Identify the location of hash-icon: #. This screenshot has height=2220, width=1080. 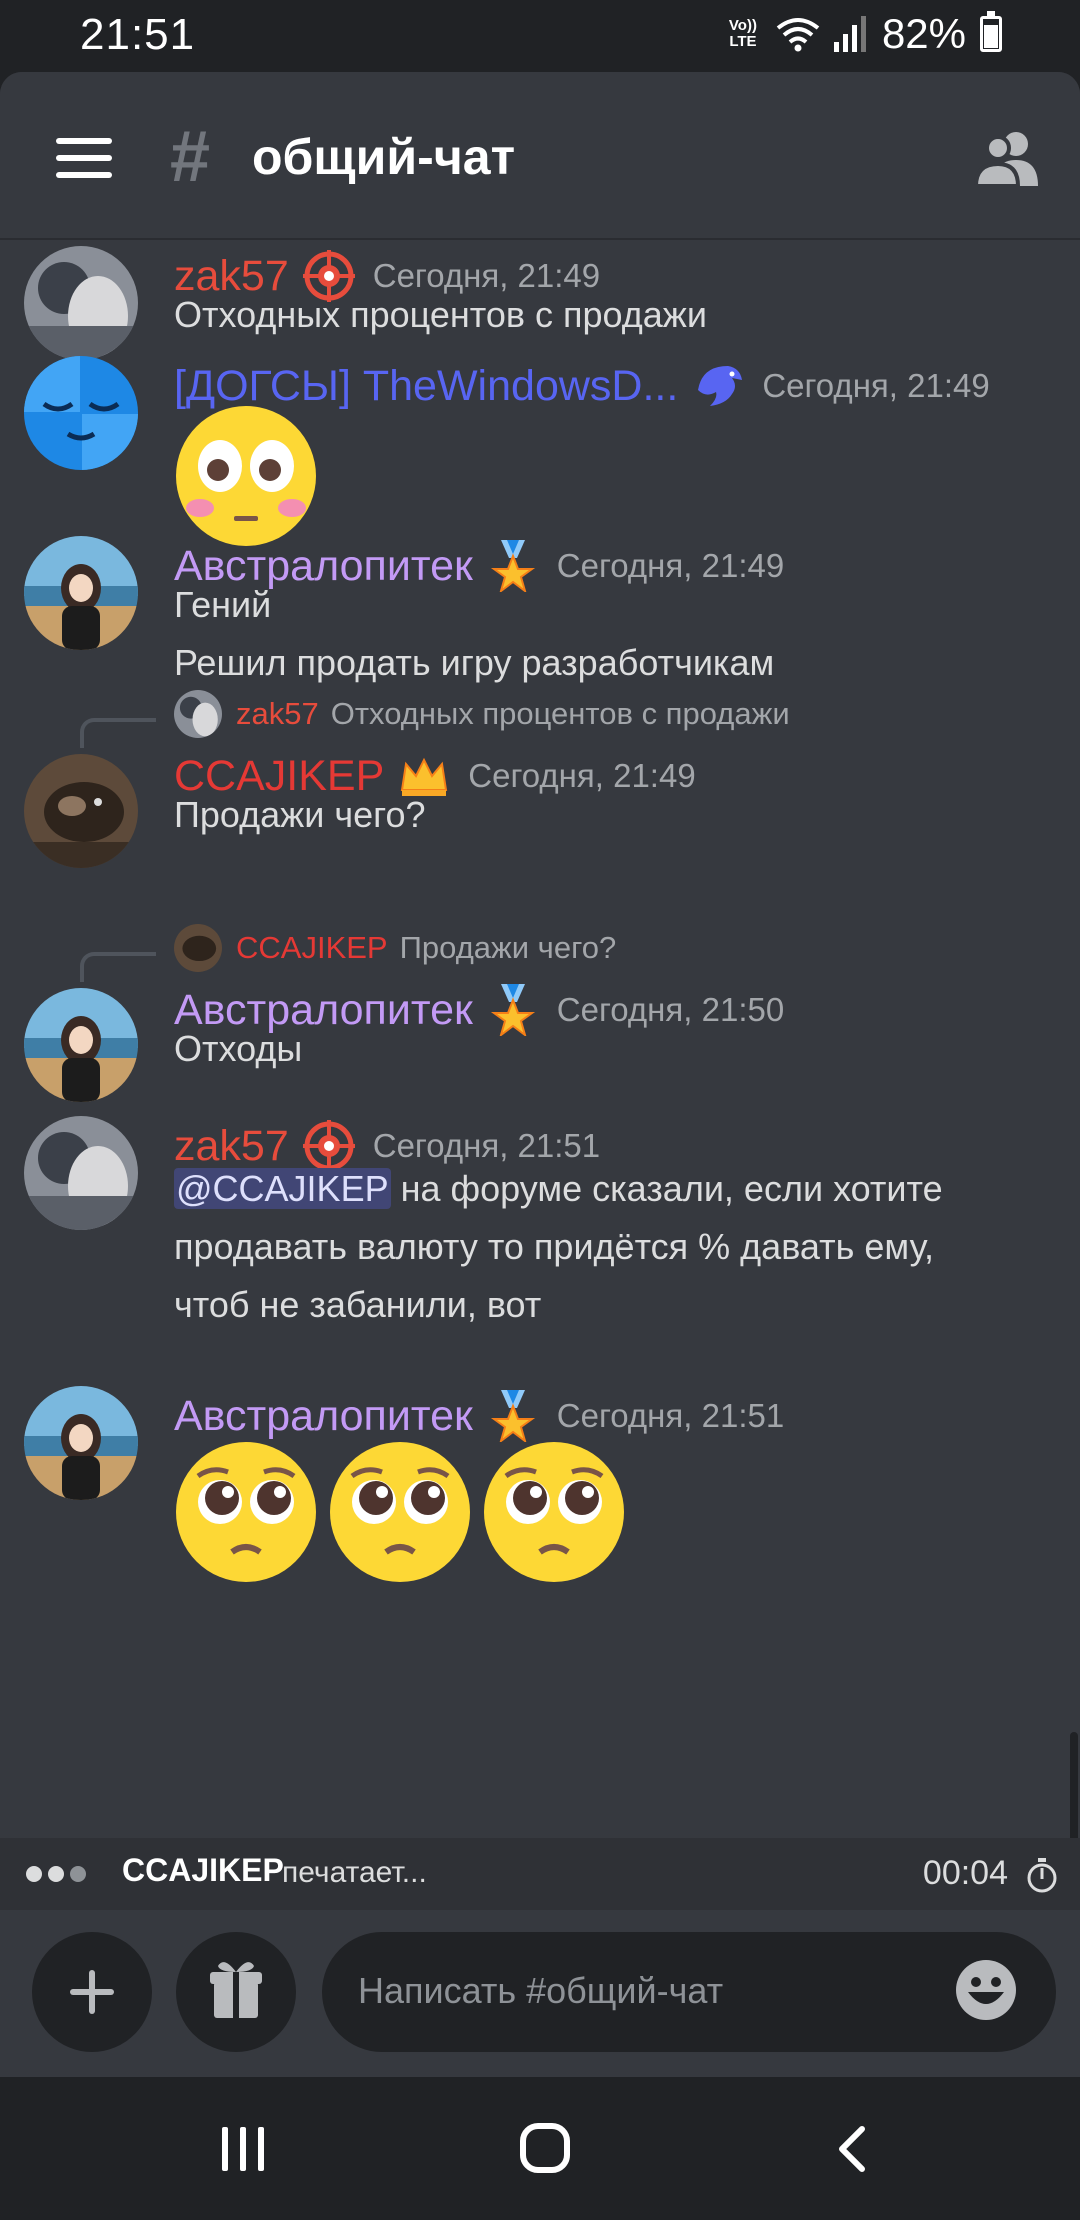
(190, 157).